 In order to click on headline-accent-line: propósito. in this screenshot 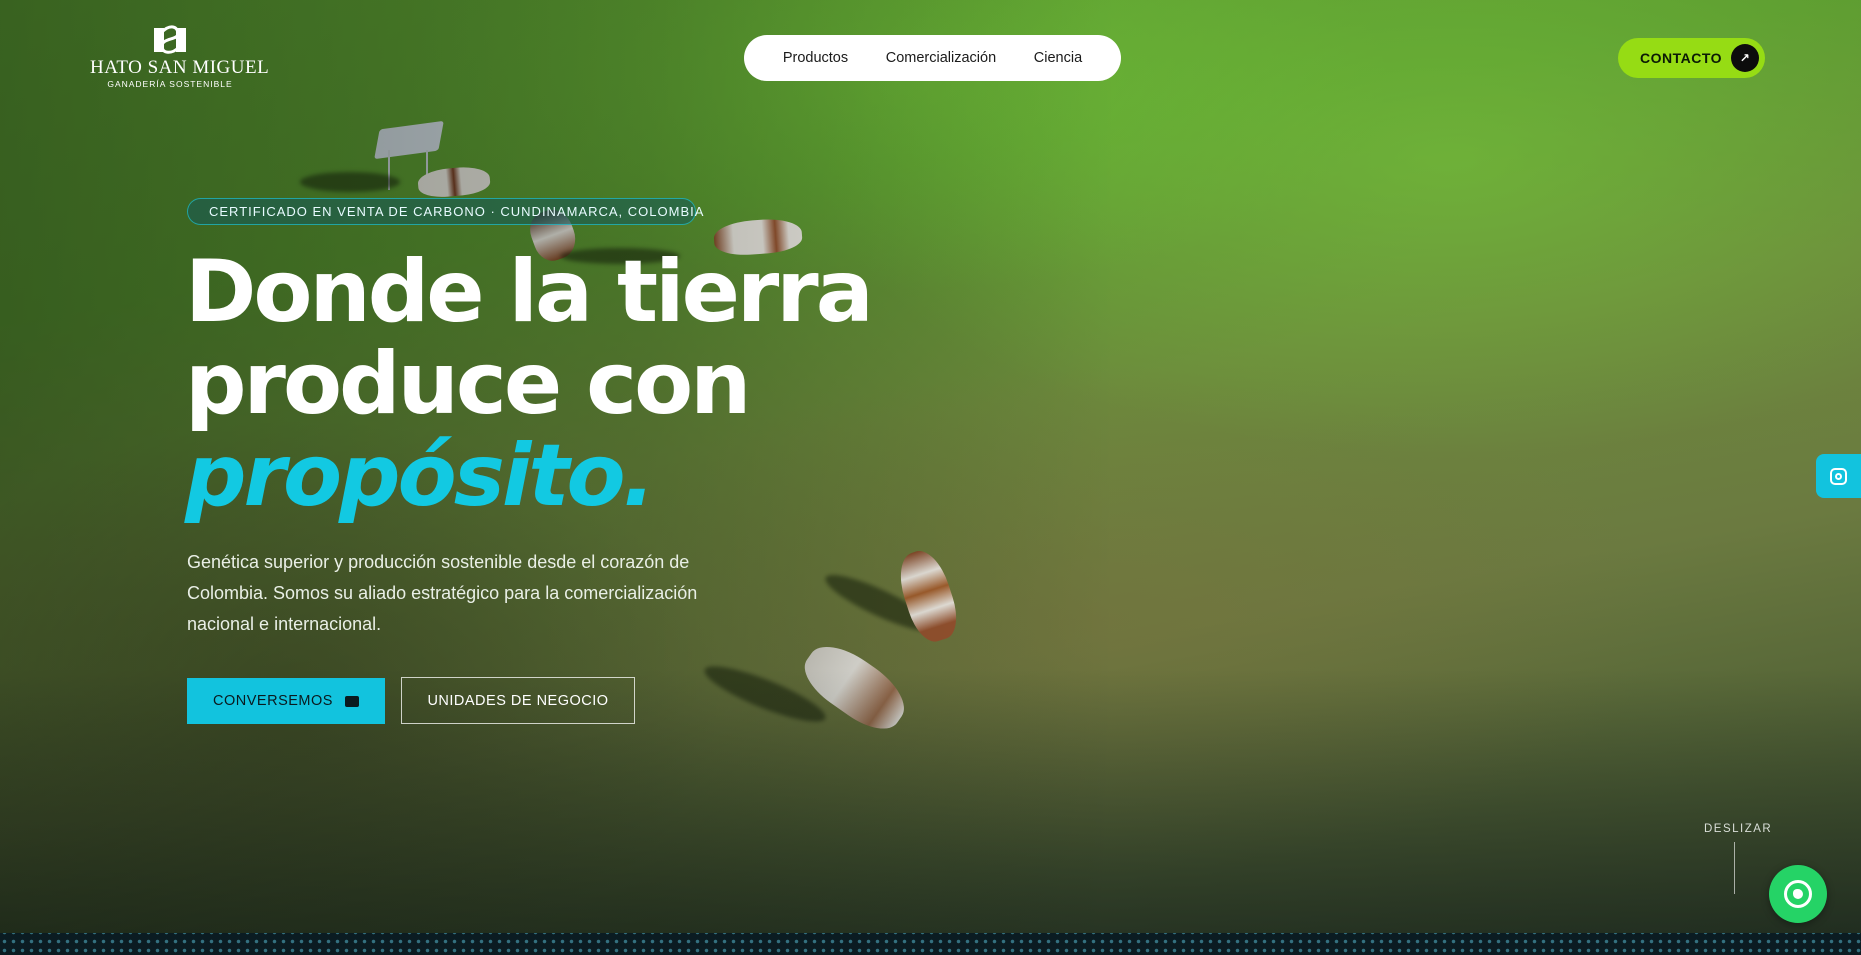, I will do `click(535, 476)`.